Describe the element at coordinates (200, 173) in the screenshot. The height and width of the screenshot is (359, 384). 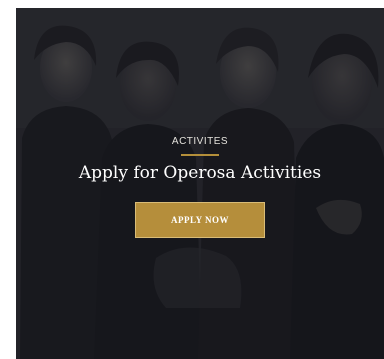
I see `hero-title: Apply for Operosa Activities` at that location.